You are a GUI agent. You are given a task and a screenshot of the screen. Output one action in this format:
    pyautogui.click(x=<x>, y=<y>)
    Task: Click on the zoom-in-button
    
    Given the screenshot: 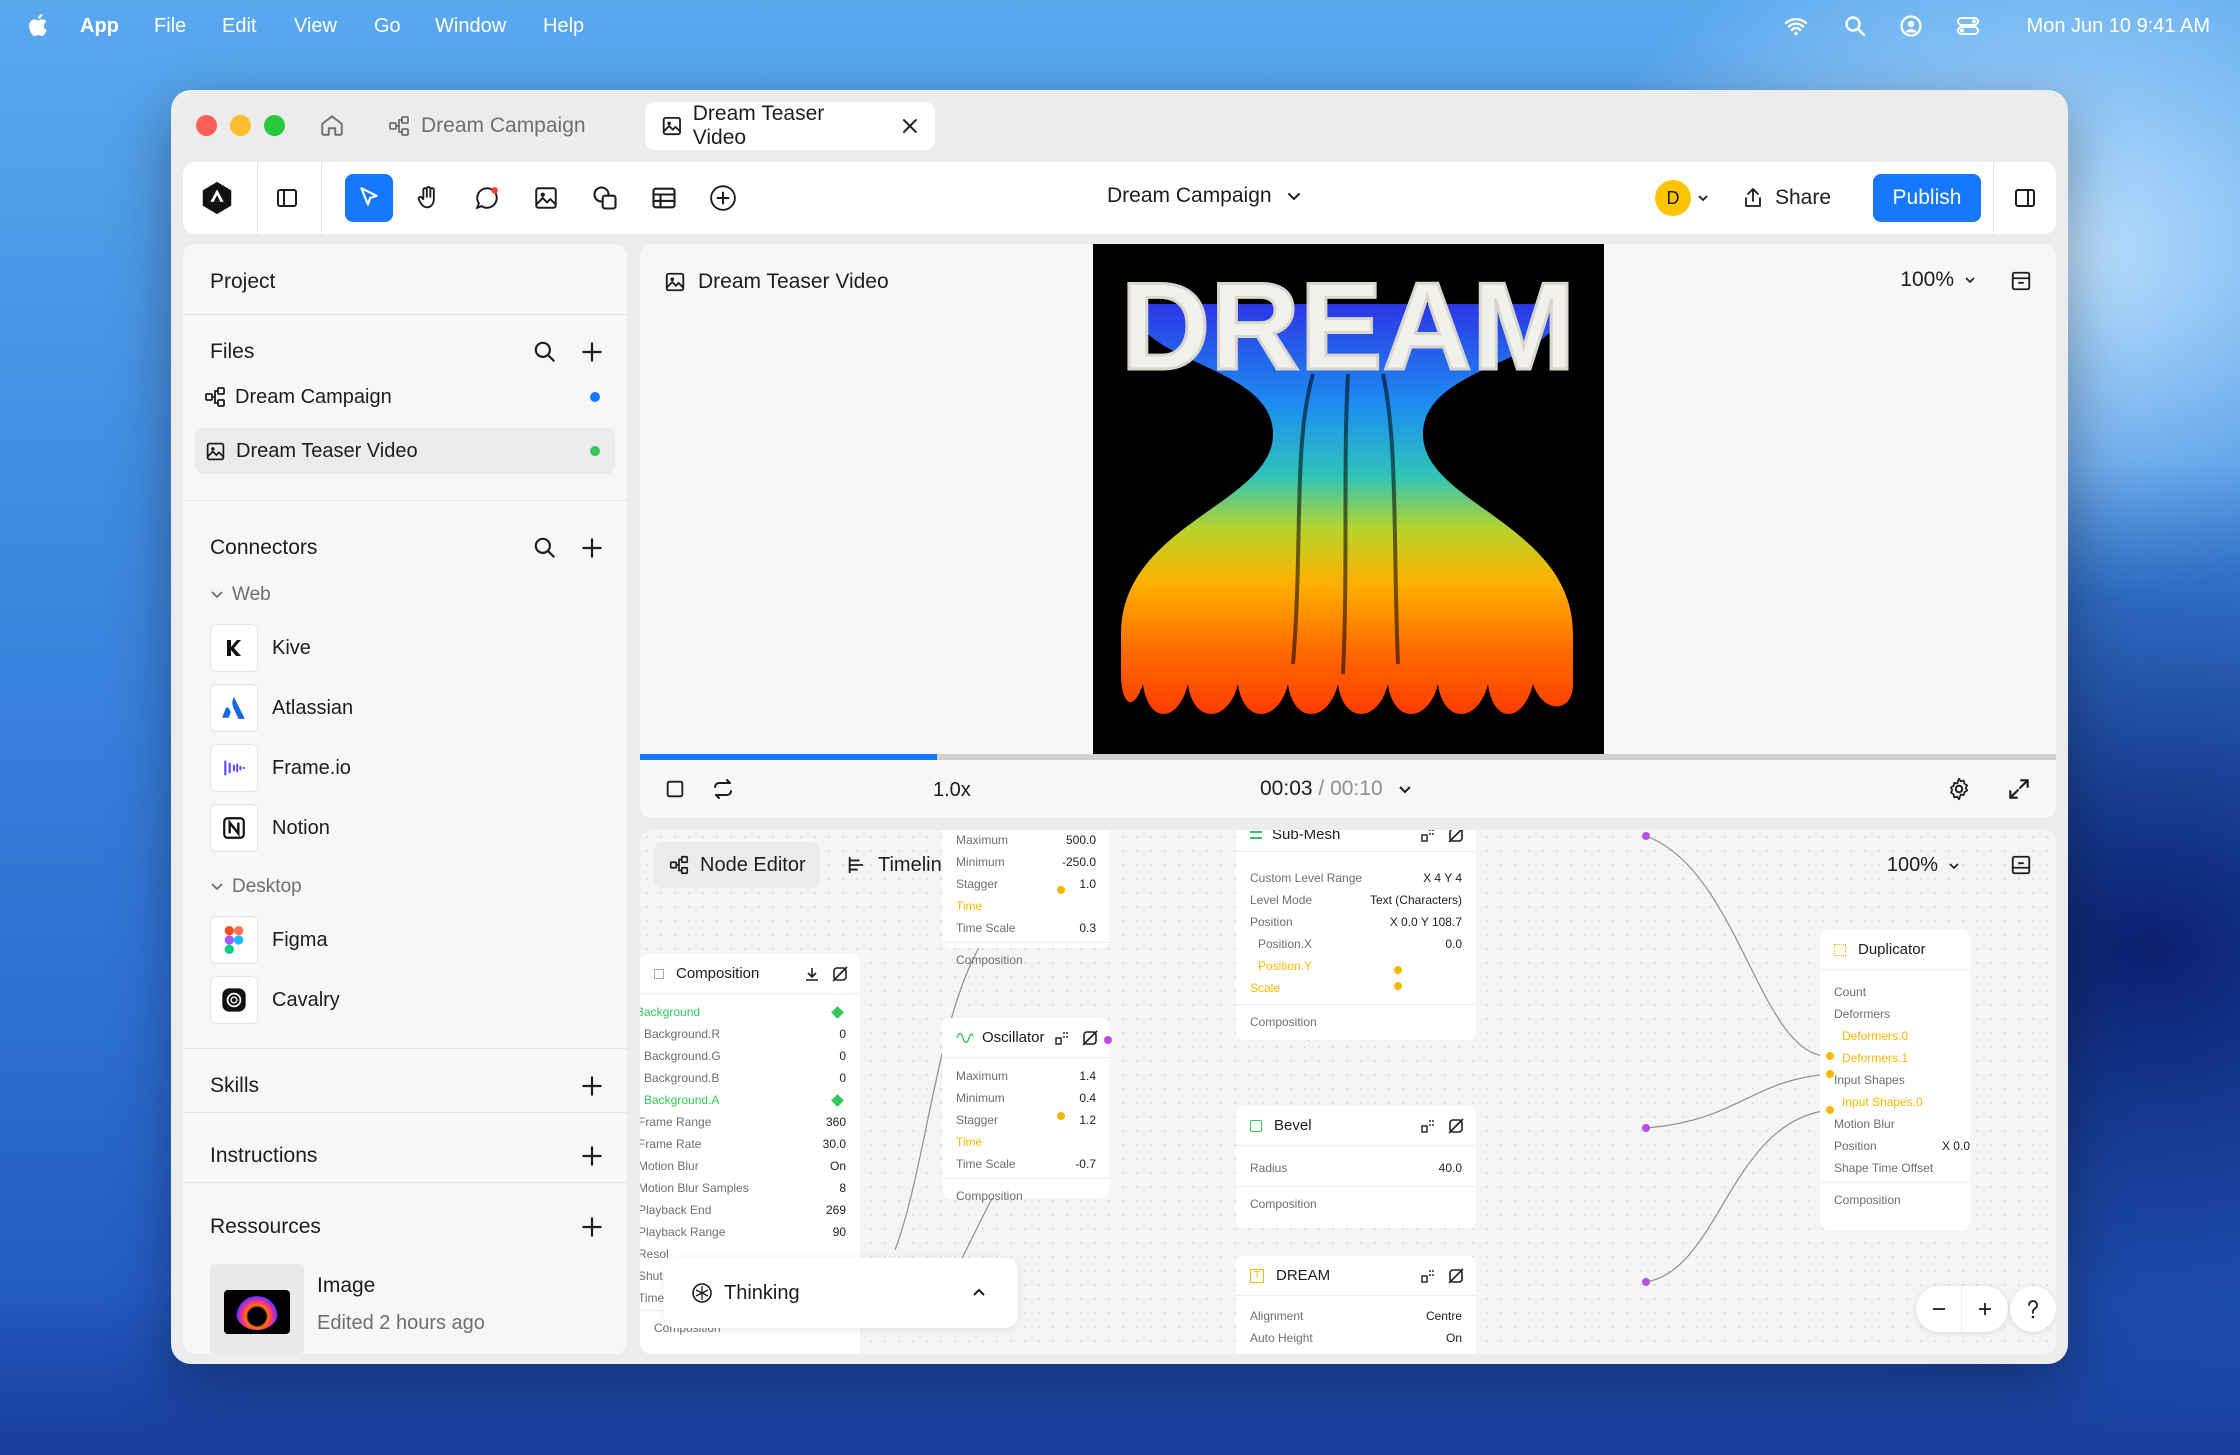 What is the action you would take?
    pyautogui.click(x=1985, y=1309)
    